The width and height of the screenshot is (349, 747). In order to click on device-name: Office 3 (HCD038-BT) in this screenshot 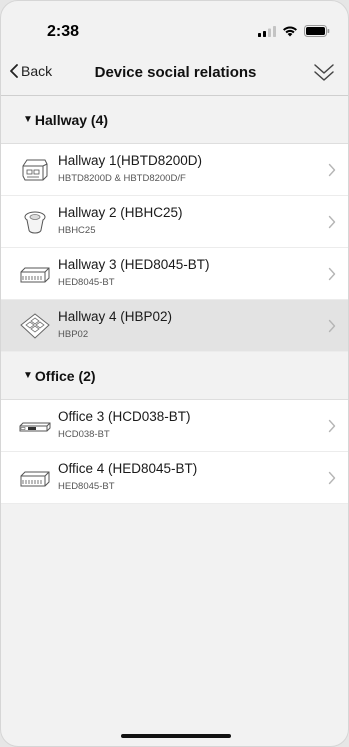, I will do `click(124, 416)`.